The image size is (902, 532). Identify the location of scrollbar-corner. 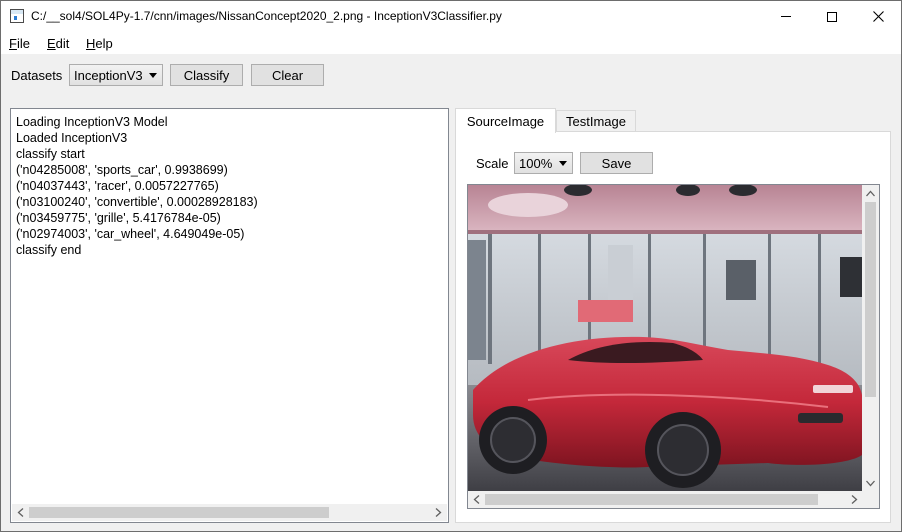
(870, 499).